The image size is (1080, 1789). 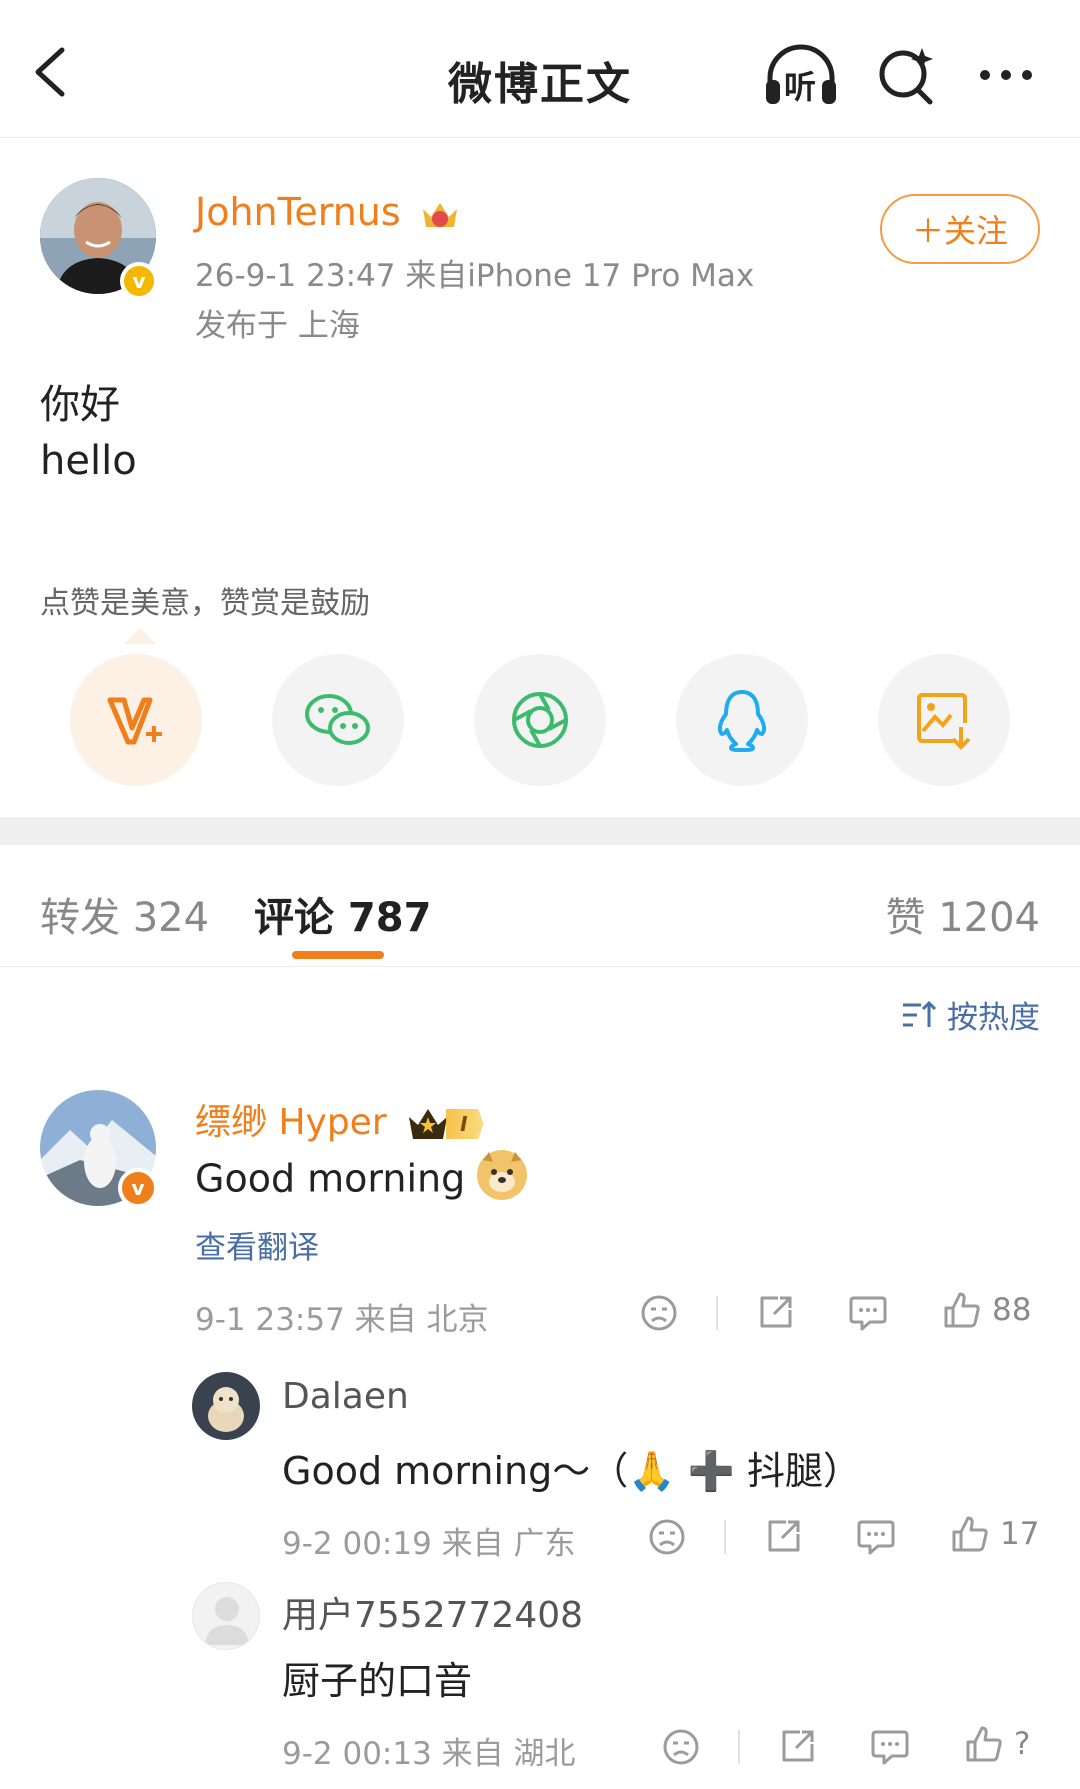 I want to click on view-translation-link: 查看翻译, so click(x=257, y=1244).